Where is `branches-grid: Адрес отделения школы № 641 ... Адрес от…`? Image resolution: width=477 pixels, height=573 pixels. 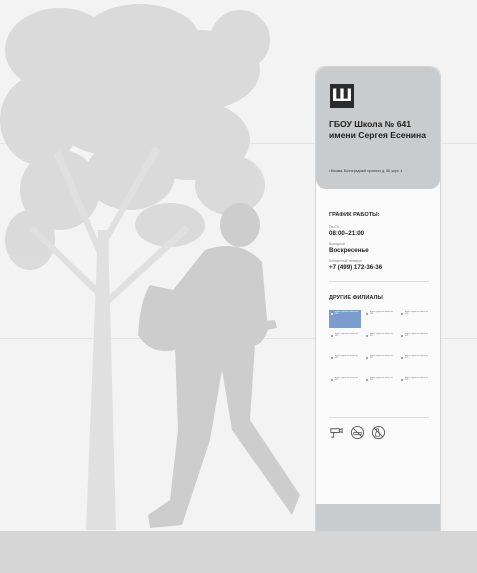
branches-grid: Адрес отделения школы № 641 ... Адрес от… is located at coordinates (380, 354).